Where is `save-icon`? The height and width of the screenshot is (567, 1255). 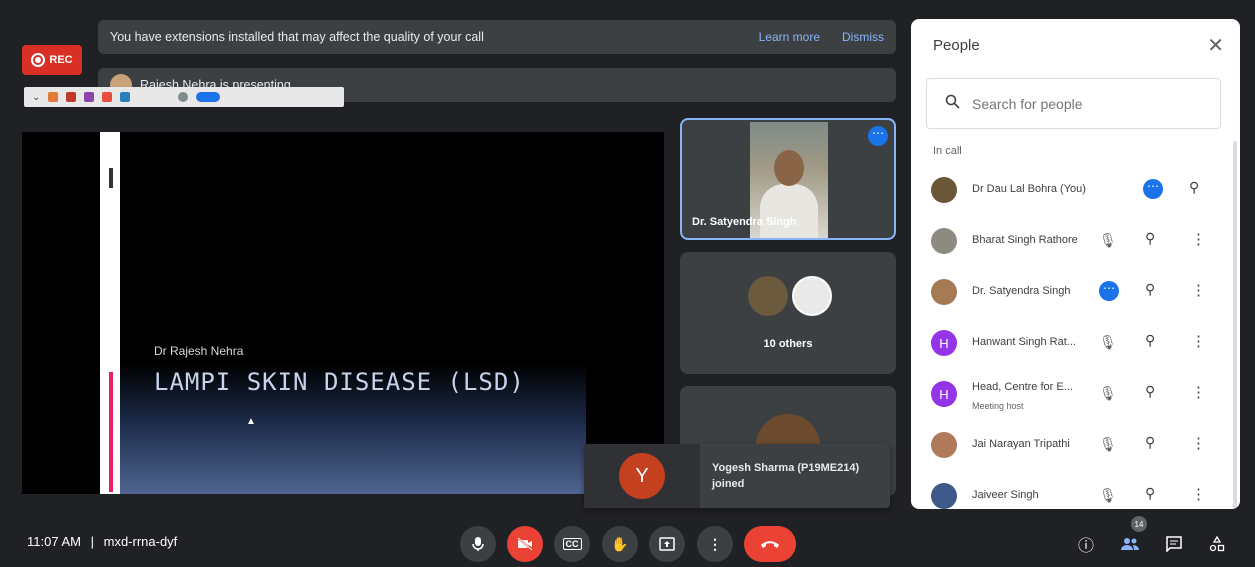
save-icon is located at coordinates (125, 97).